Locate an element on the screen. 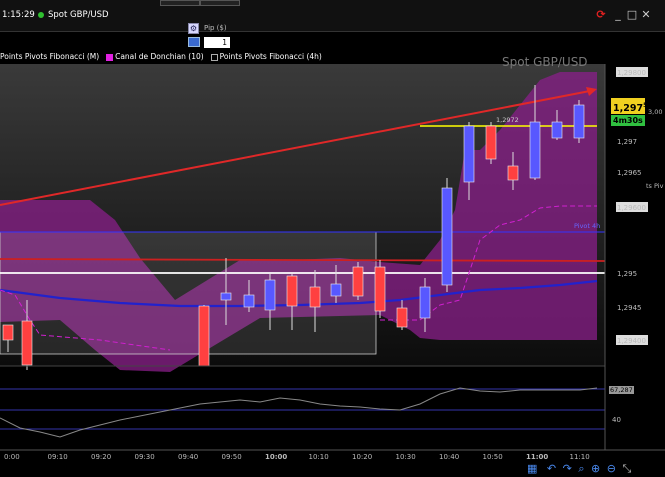 The width and height of the screenshot is (665, 477). bottom-toolbar: ▦ ↶ ↷ ⌕ ⊕ ⊖ ⤡ is located at coordinates (579, 469).